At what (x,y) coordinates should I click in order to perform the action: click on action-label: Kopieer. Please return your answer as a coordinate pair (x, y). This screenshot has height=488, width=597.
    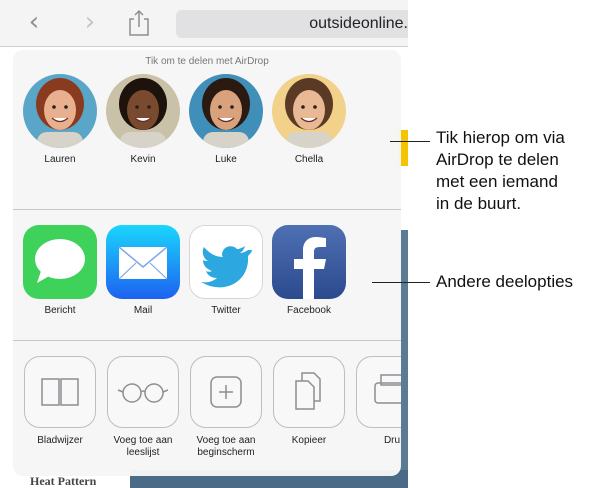
    Looking at the image, I should click on (309, 440).